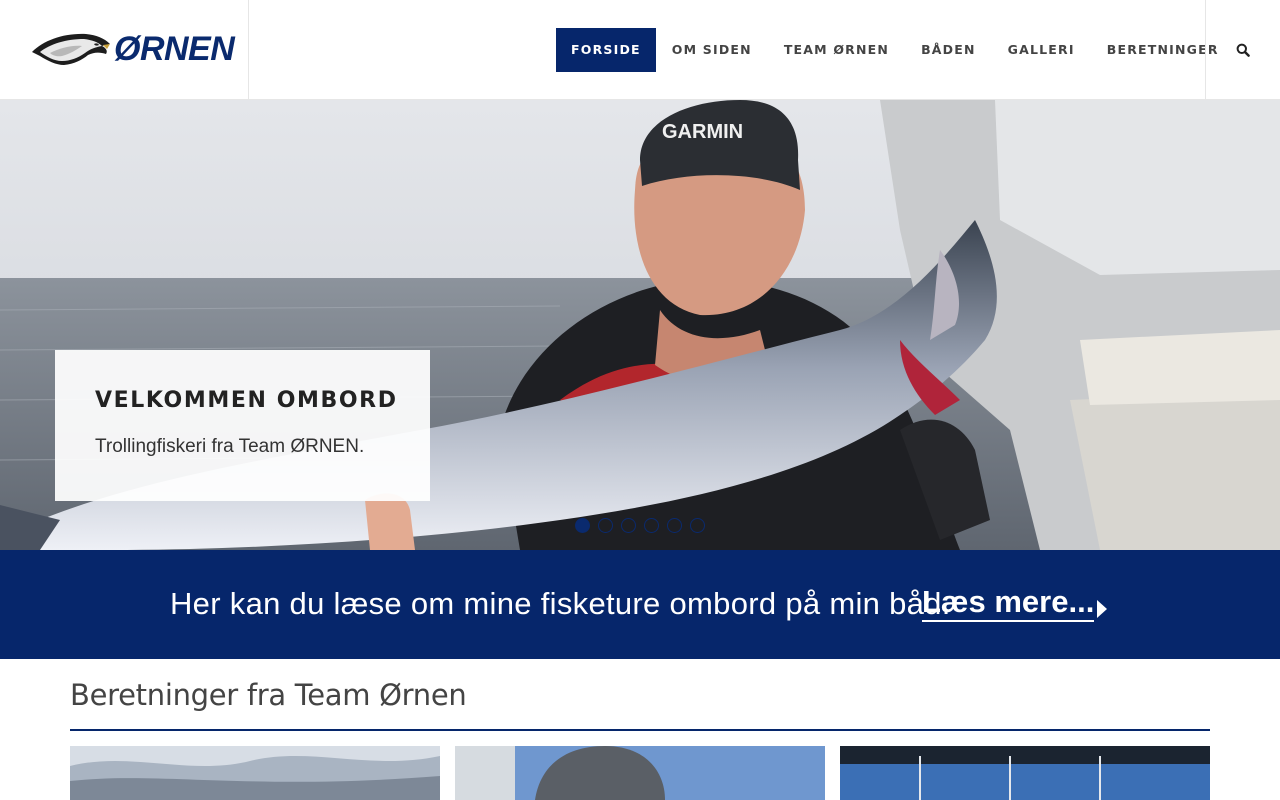 This screenshot has height=800, width=1280. Describe the element at coordinates (606, 50) in the screenshot. I see `nav-item-forside: FORSIDE` at that location.